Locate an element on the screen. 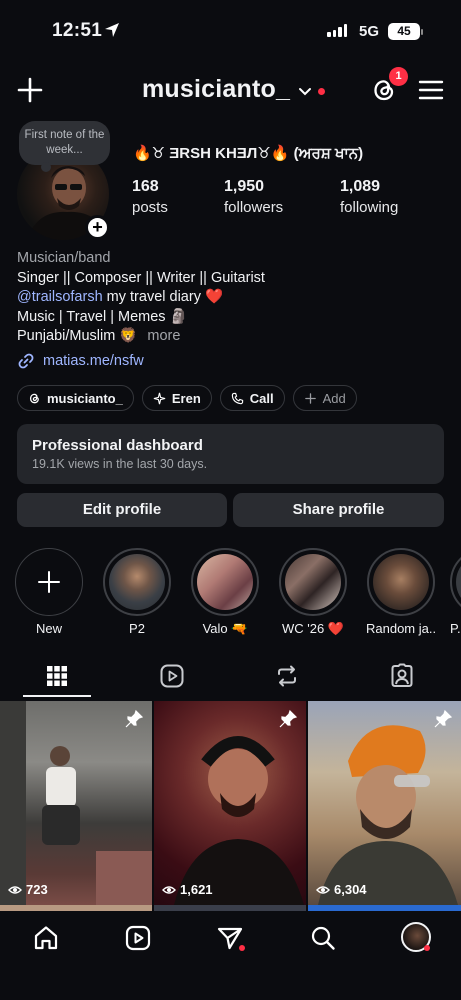 The image size is (461, 1000). bottom-navigation is located at coordinates (230, 955).